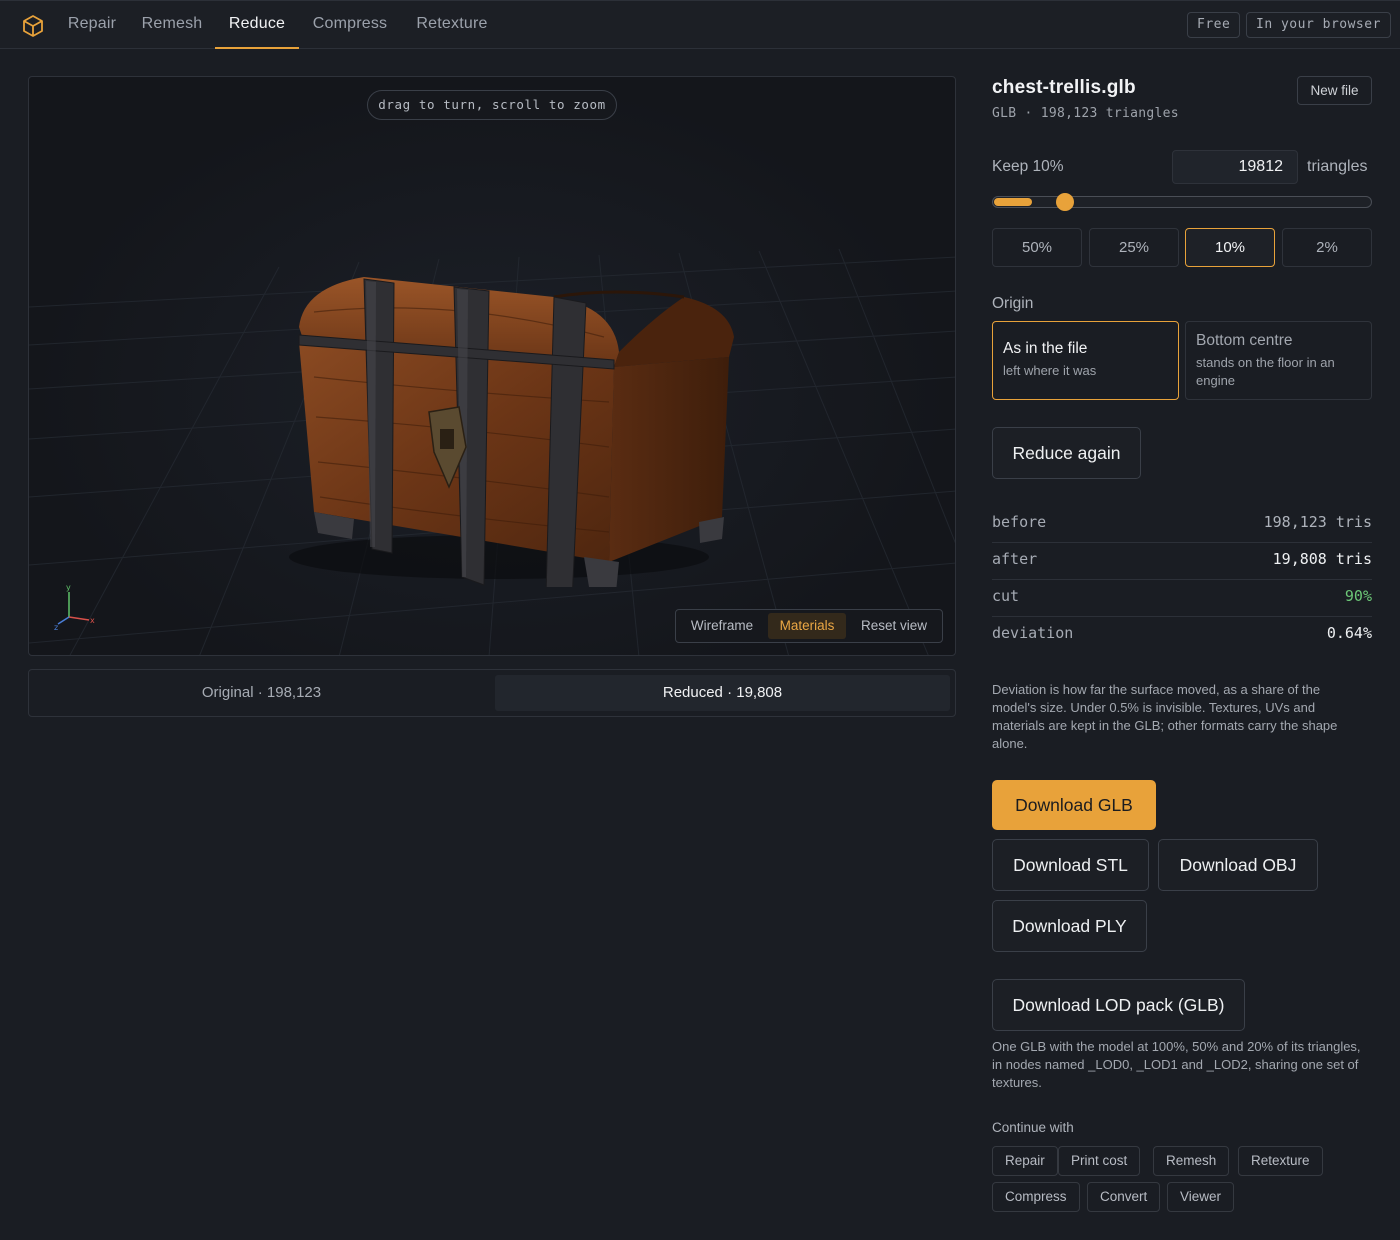 This screenshot has width=1400, height=1240. What do you see at coordinates (1064, 87) in the screenshot?
I see `file-name: chest-trellis.glb` at bounding box center [1064, 87].